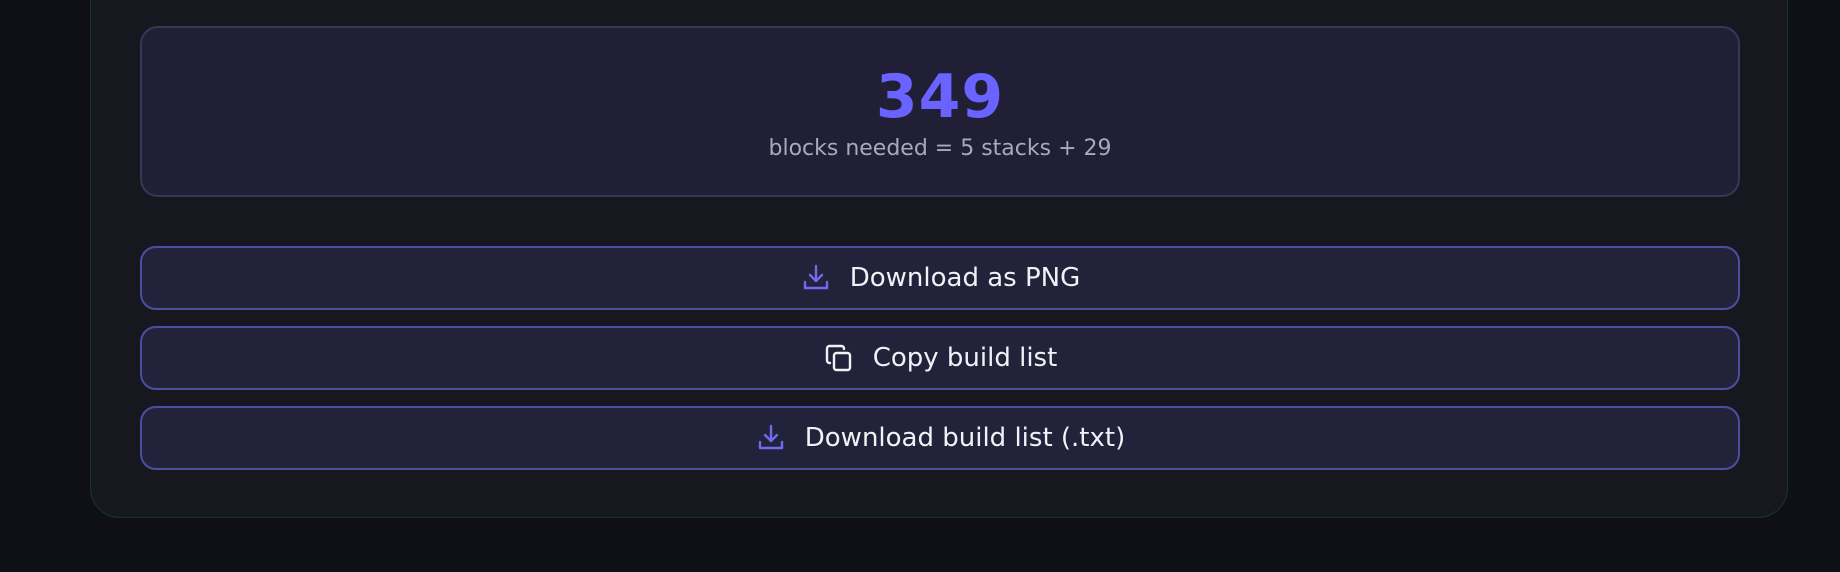  I want to click on download-png-label: Download as PNG, so click(965, 278).